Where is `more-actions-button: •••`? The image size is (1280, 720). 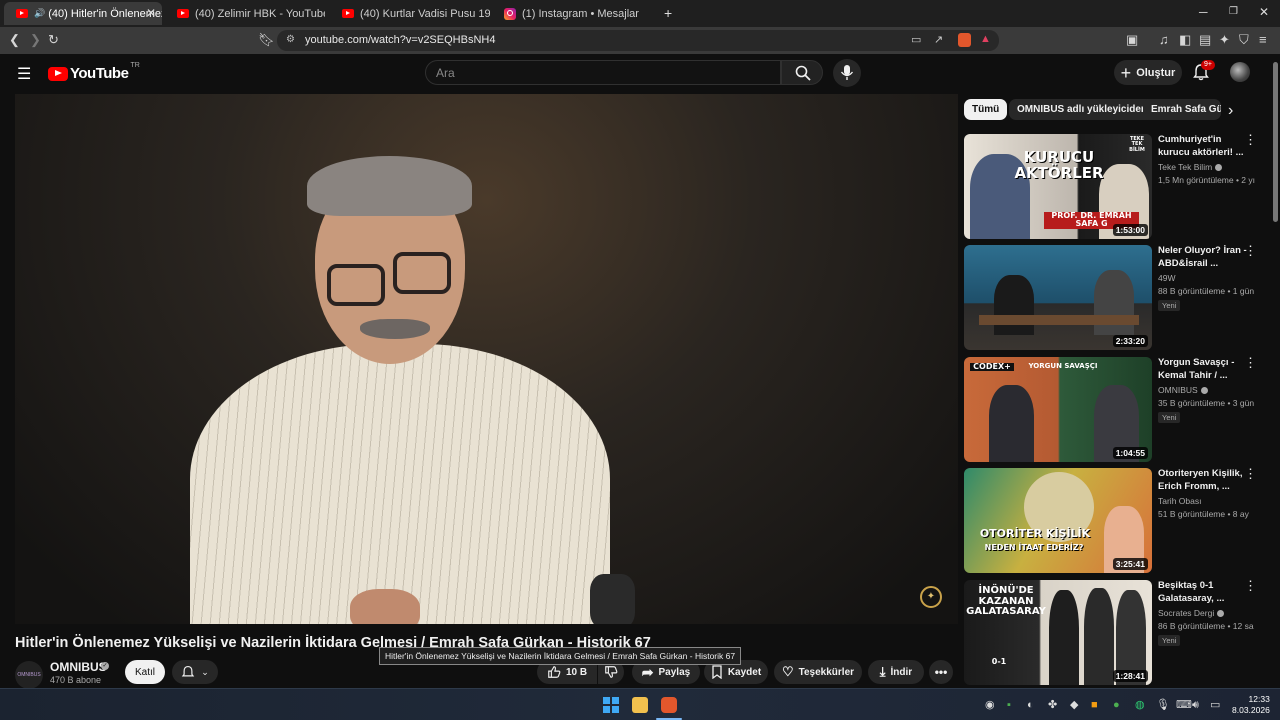 more-actions-button: ••• is located at coordinates (941, 672).